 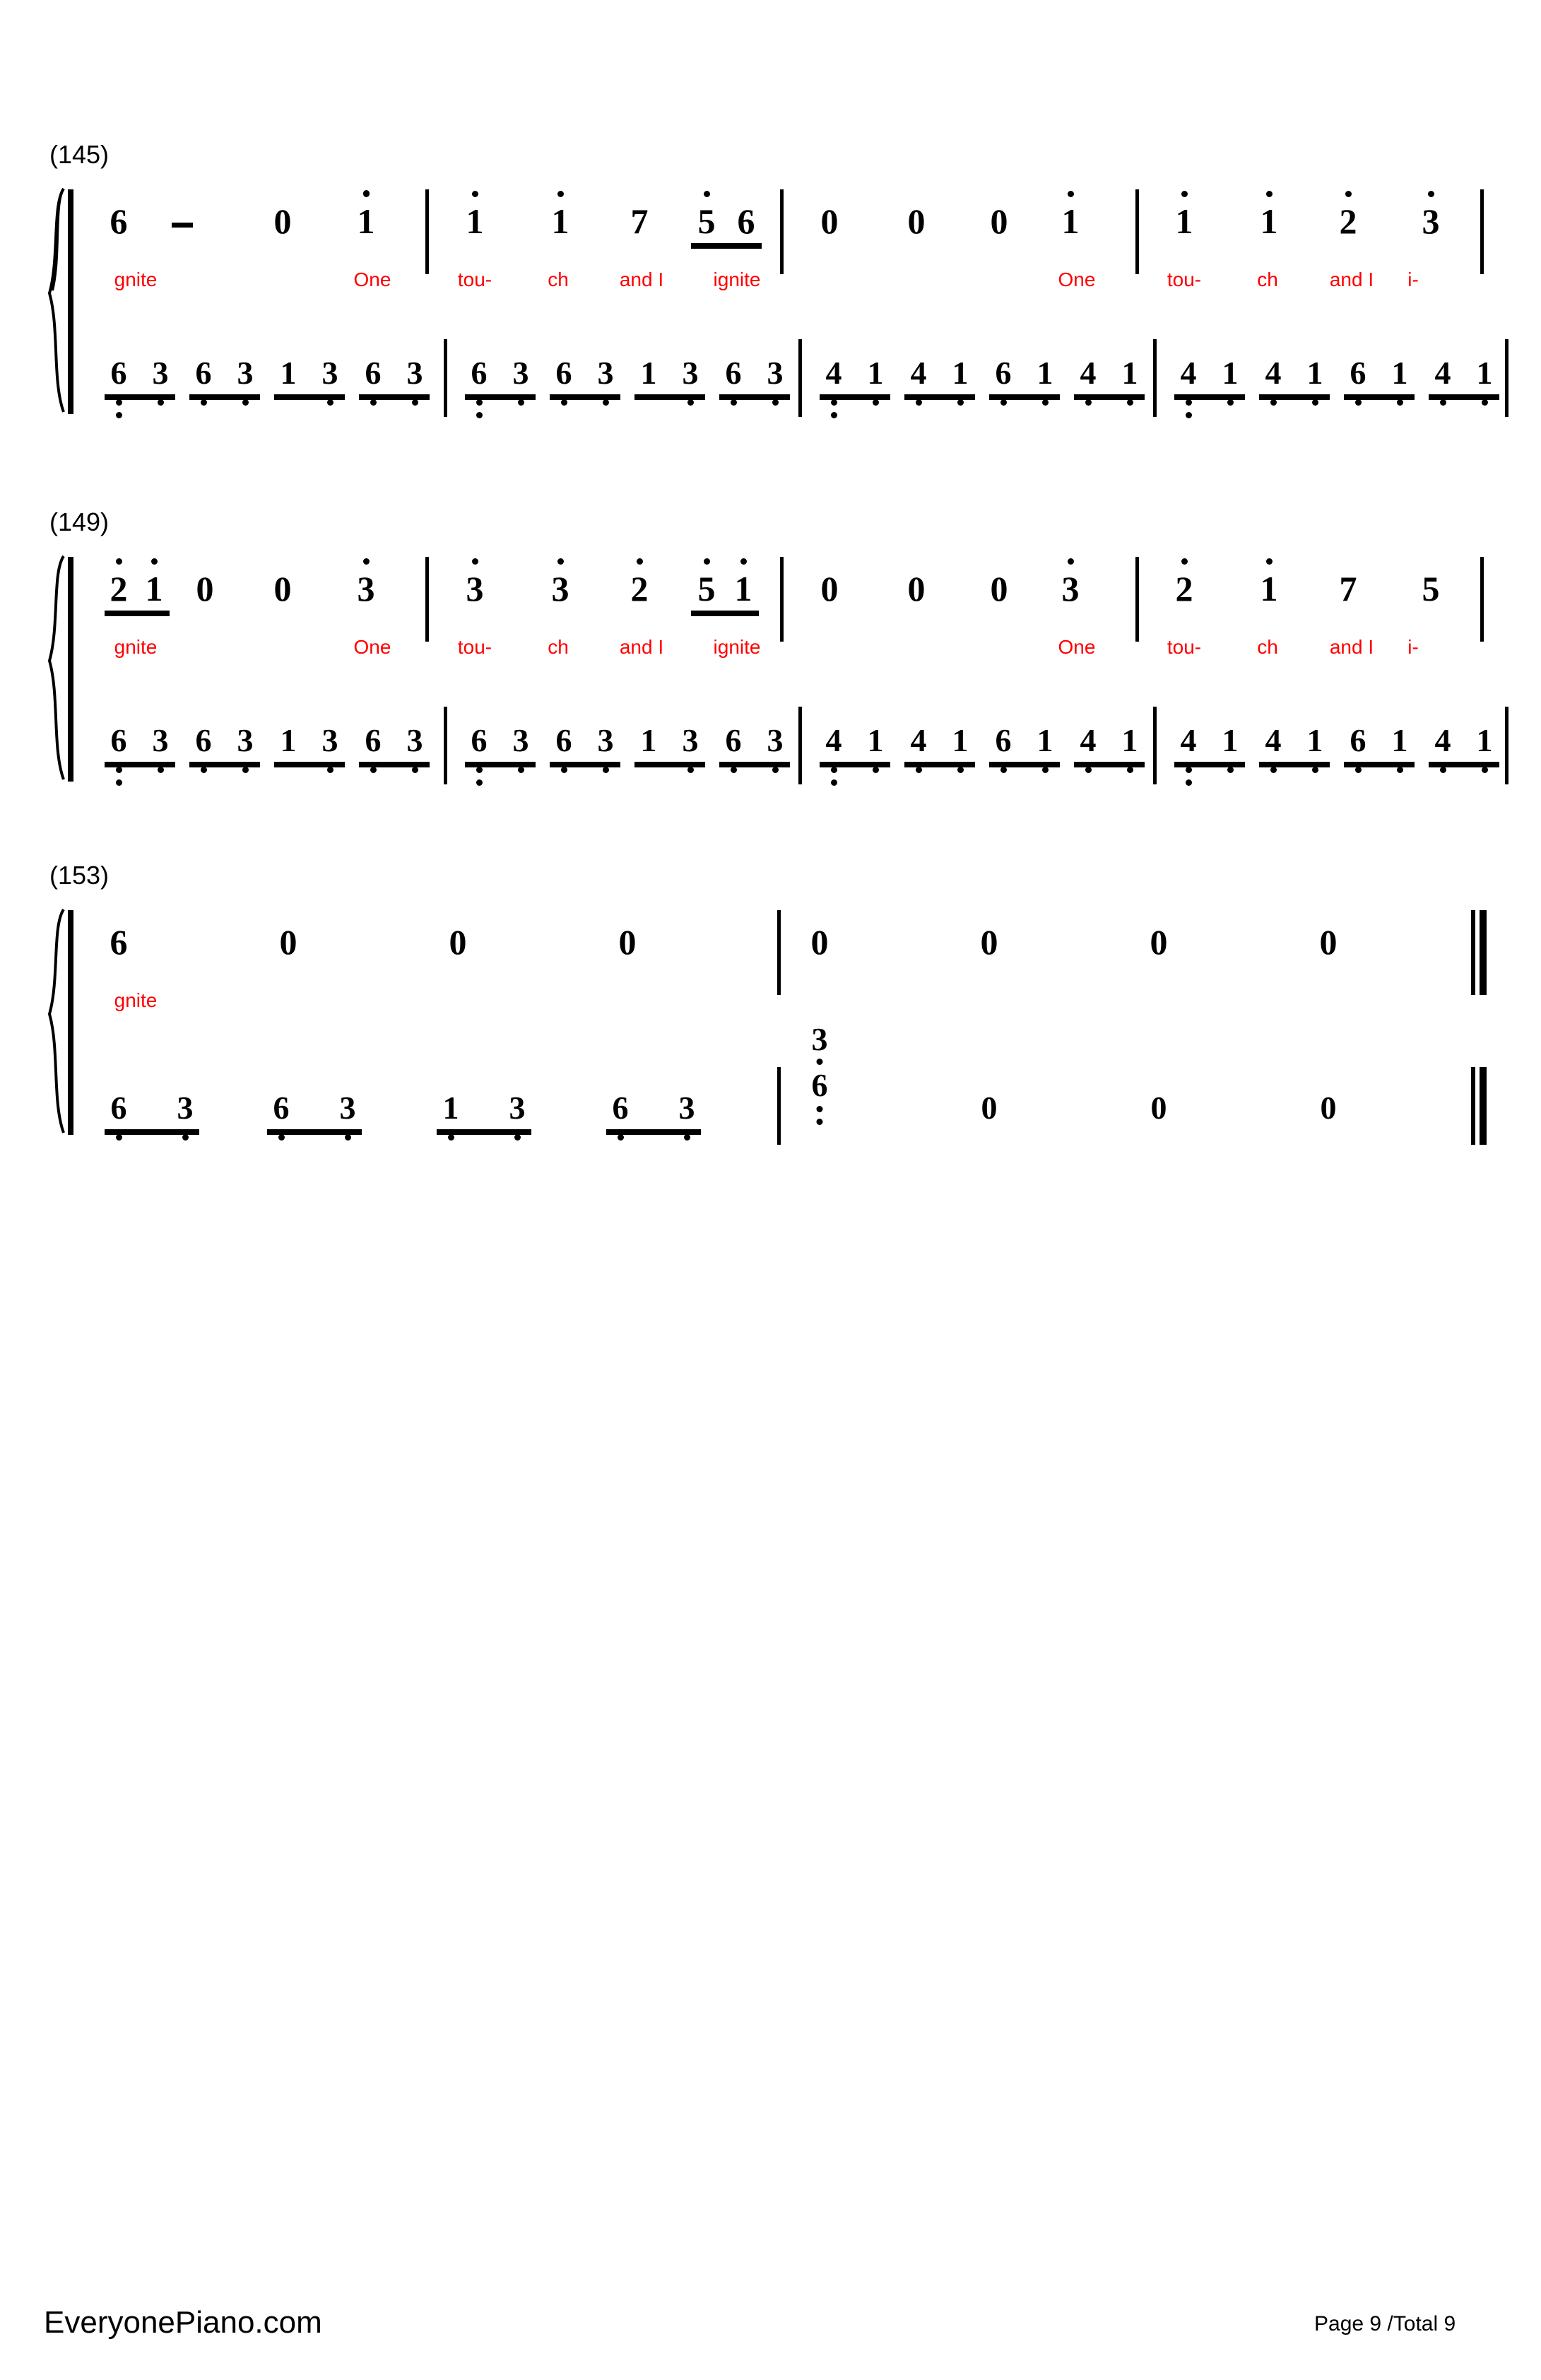 What do you see at coordinates (79, 876) in the screenshot?
I see `measure-number-153: (153)` at bounding box center [79, 876].